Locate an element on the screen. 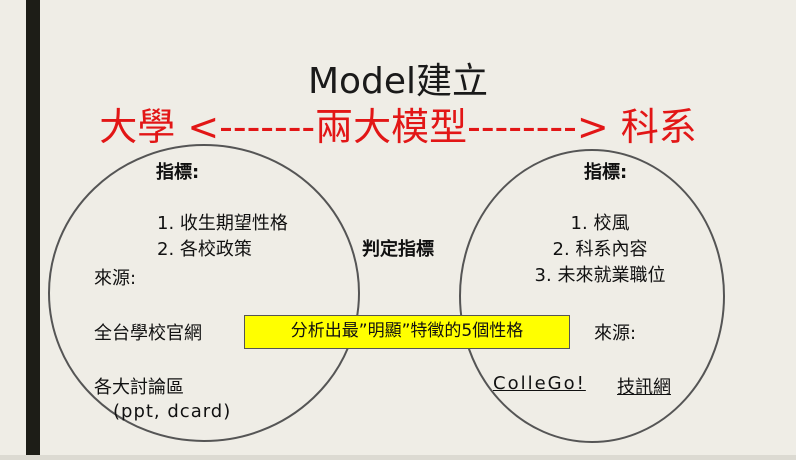 The height and width of the screenshot is (460, 796). left-heading: 指標: is located at coordinates (178, 172).